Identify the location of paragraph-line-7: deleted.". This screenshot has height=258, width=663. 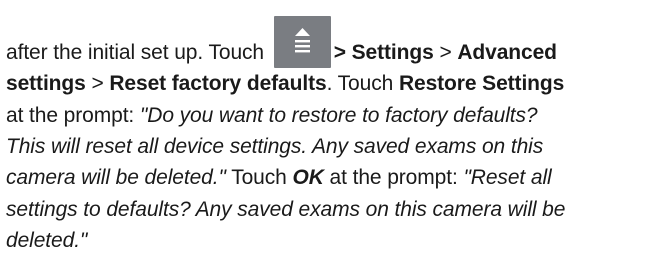
(46, 240).